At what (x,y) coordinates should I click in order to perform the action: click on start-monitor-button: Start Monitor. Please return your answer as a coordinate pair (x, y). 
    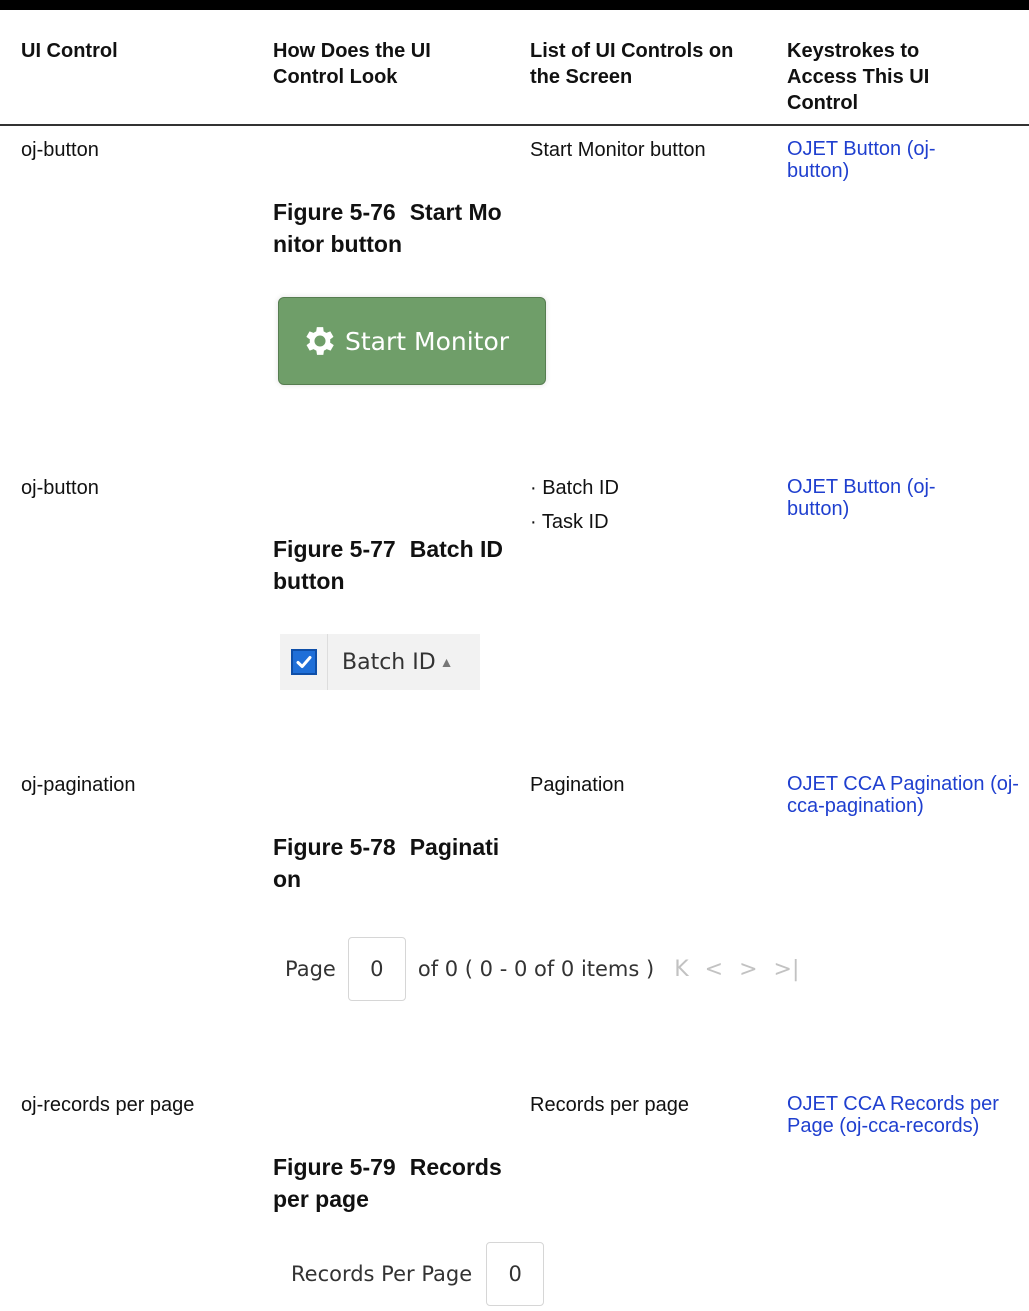
    Looking at the image, I should click on (412, 341).